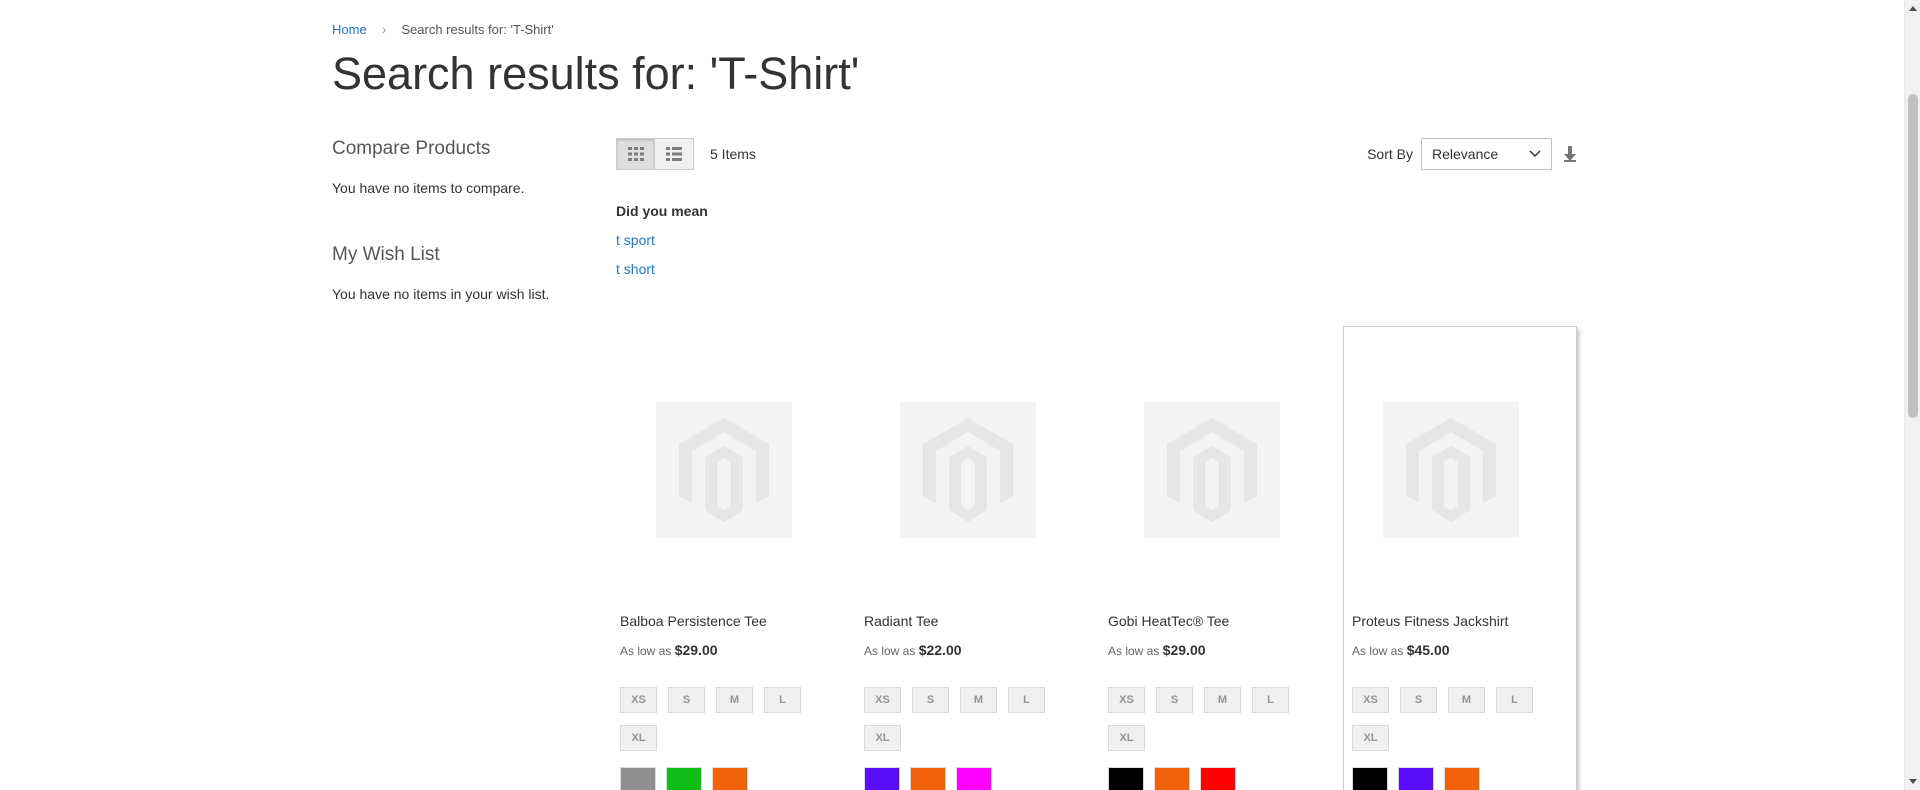  I want to click on suggestion-link: t sport, so click(662, 240).